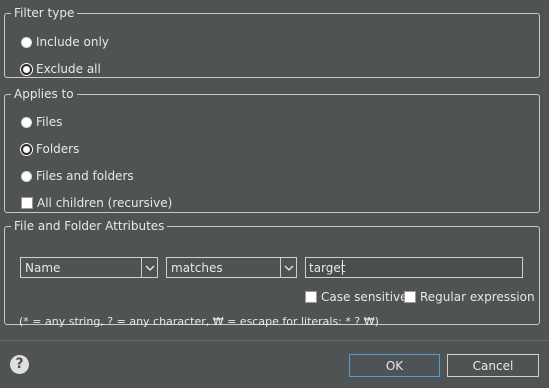 The width and height of the screenshot is (549, 388). I want to click on radio-include-only: Include only, so click(65, 42).